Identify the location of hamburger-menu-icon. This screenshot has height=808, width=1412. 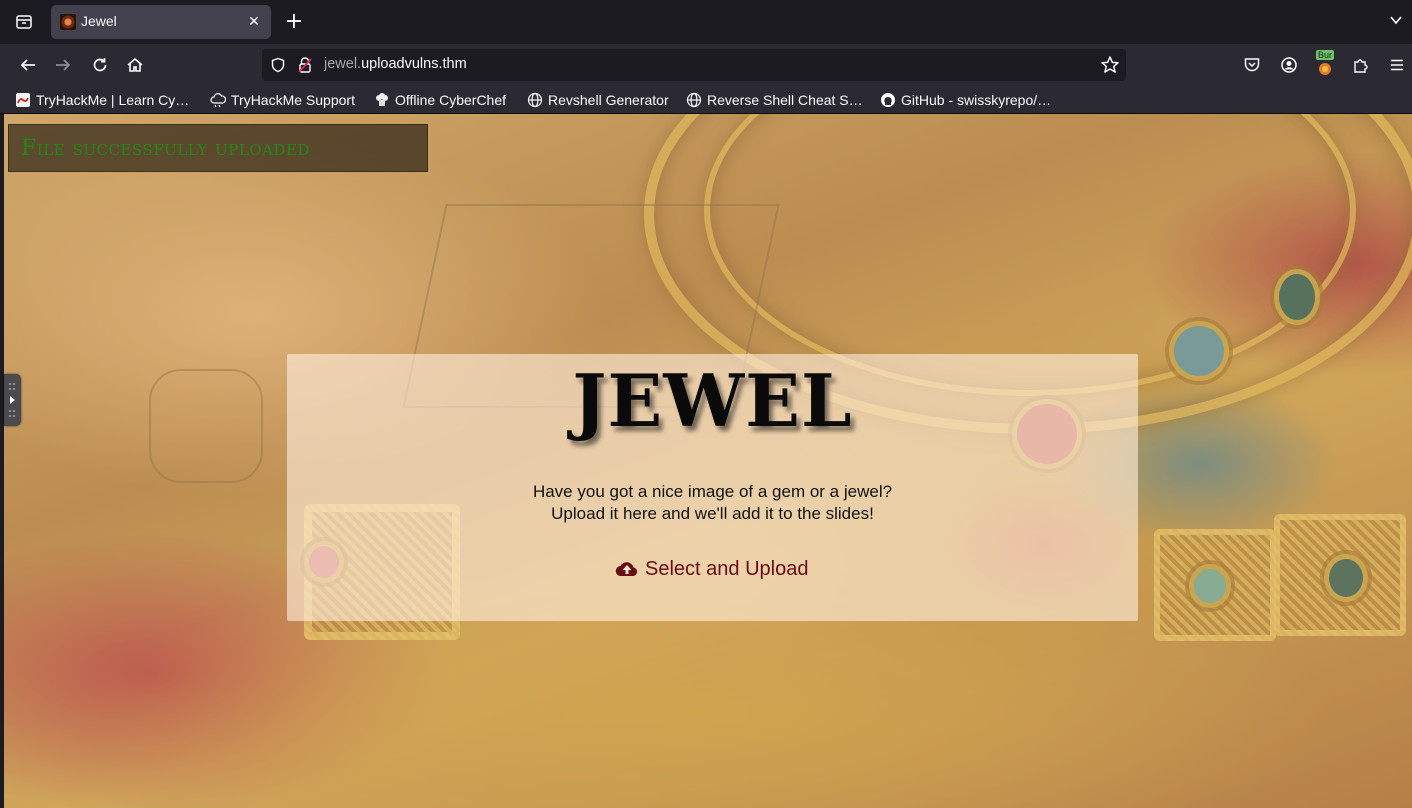
(1397, 65).